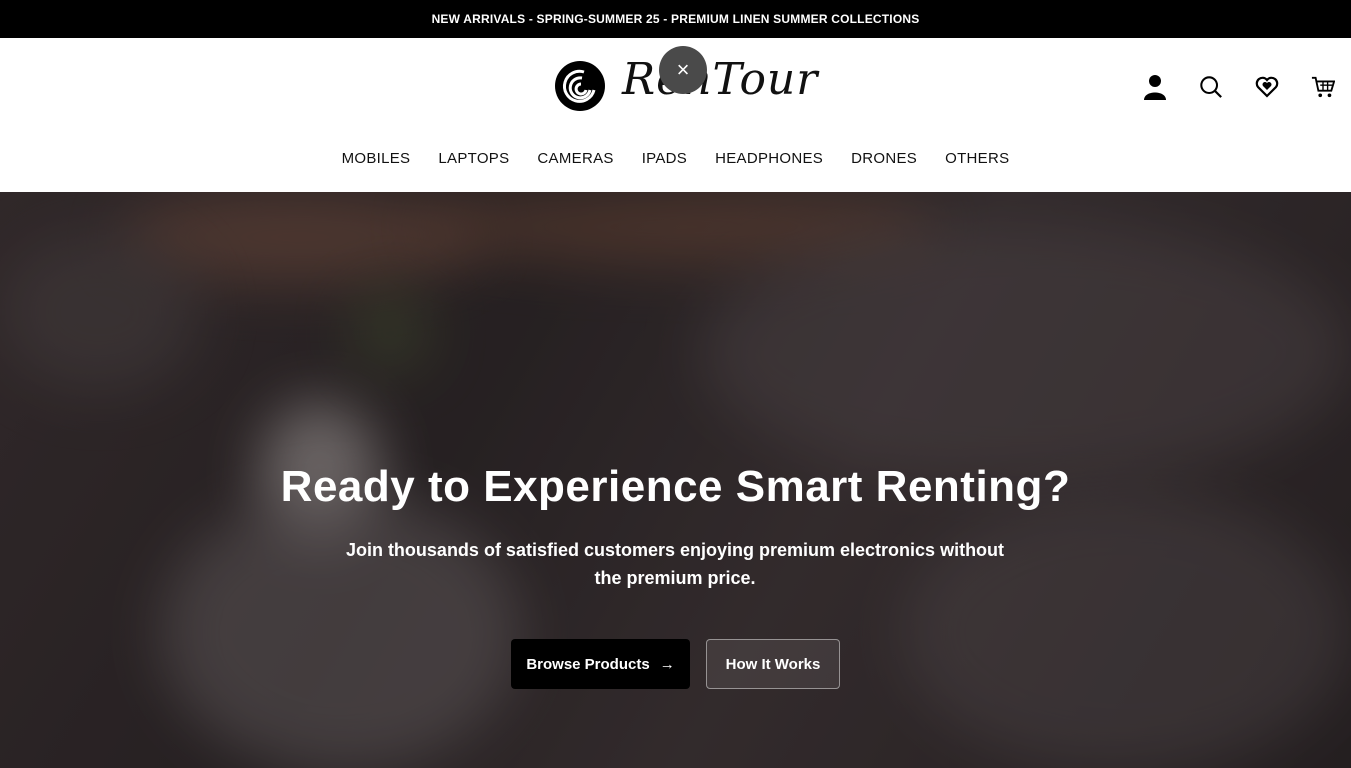 Image resolution: width=1351 pixels, height=768 pixels. What do you see at coordinates (667, 664) in the screenshot?
I see `arrow-right-icon: →` at bounding box center [667, 664].